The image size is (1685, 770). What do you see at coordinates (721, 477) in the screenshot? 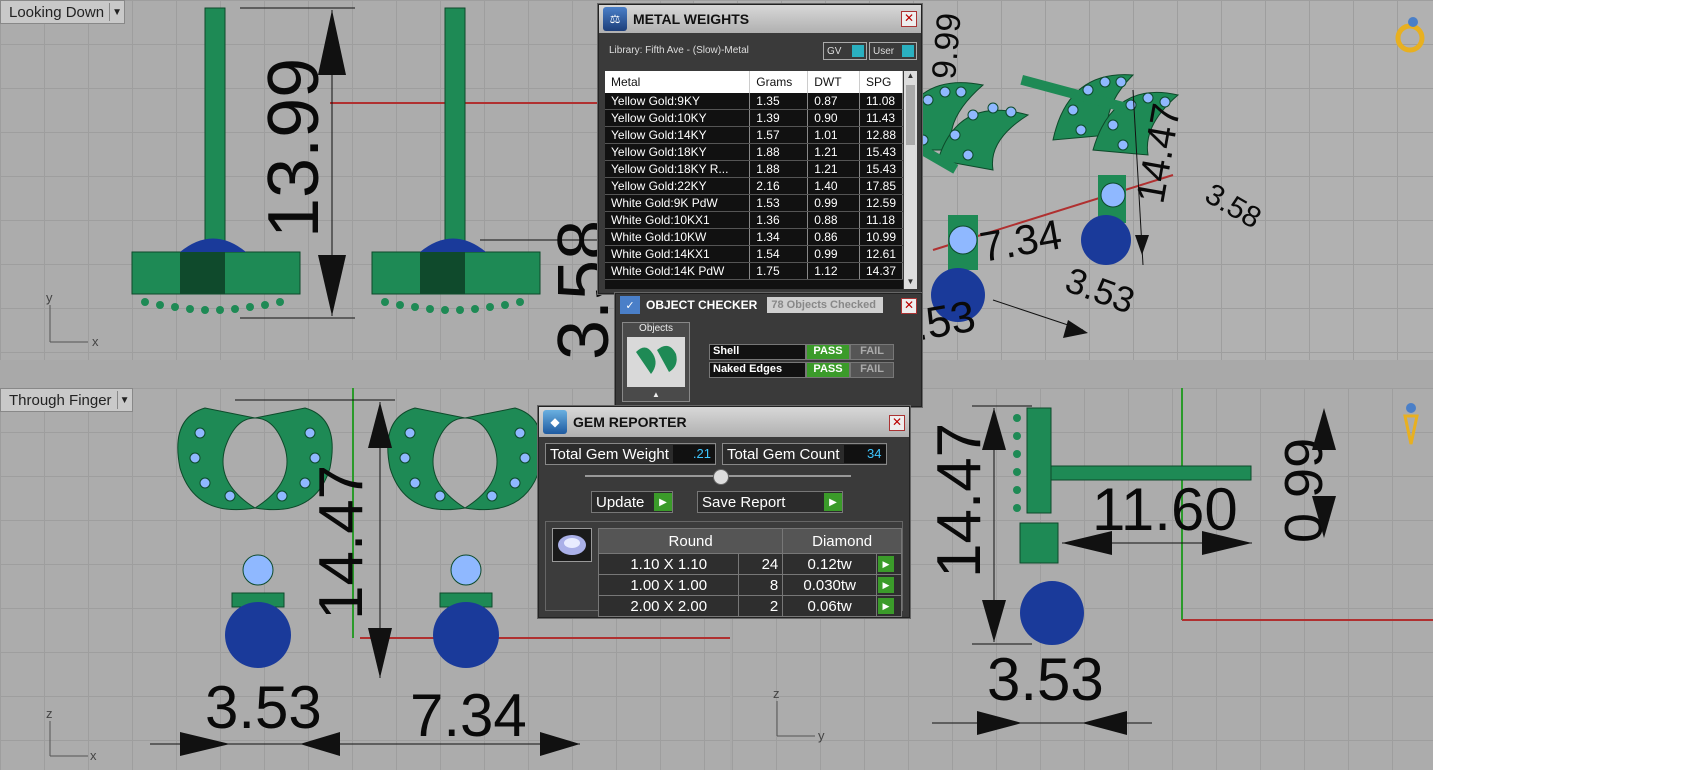
I see `slider-thumb` at bounding box center [721, 477].